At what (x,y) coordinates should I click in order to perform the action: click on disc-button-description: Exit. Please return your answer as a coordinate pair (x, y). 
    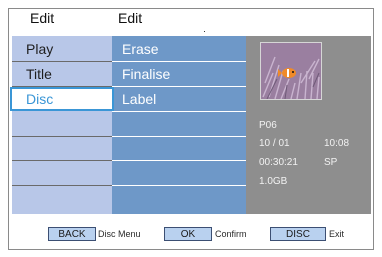
    Looking at the image, I should click on (337, 234).